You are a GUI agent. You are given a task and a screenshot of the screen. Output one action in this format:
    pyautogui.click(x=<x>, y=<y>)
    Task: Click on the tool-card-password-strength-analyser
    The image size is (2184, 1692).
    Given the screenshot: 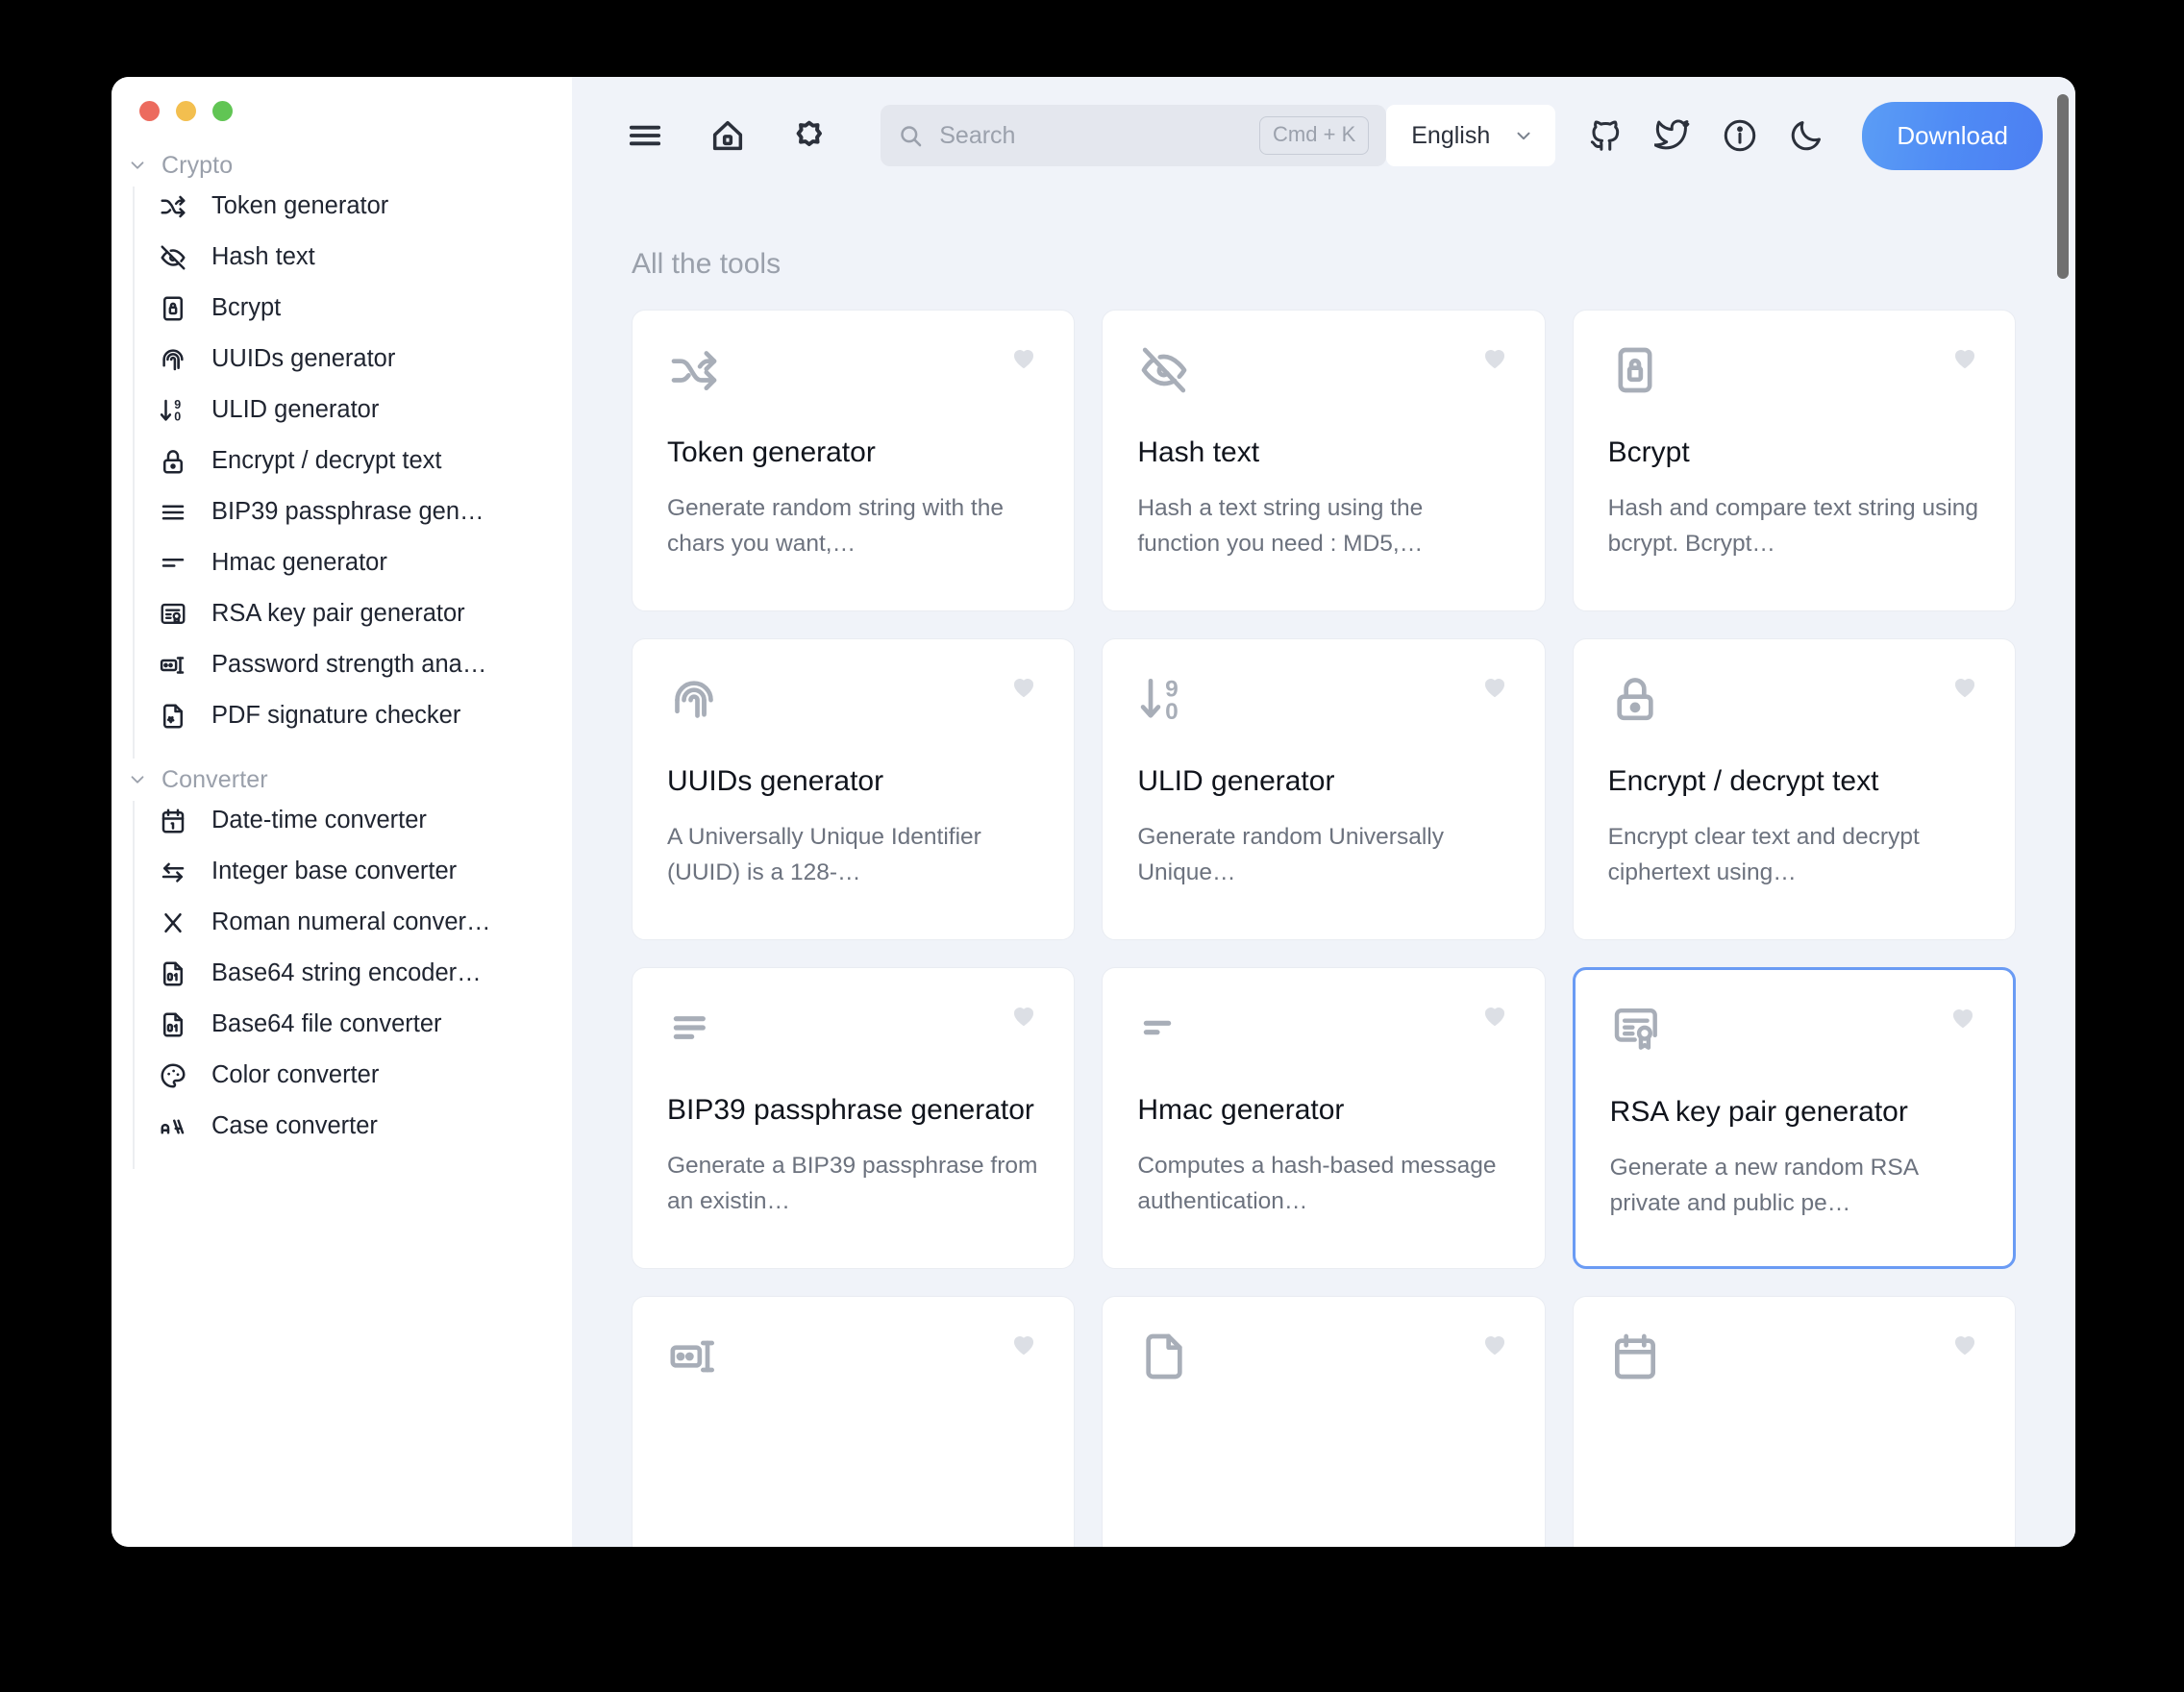 What is the action you would take?
    pyautogui.click(x=854, y=1421)
    